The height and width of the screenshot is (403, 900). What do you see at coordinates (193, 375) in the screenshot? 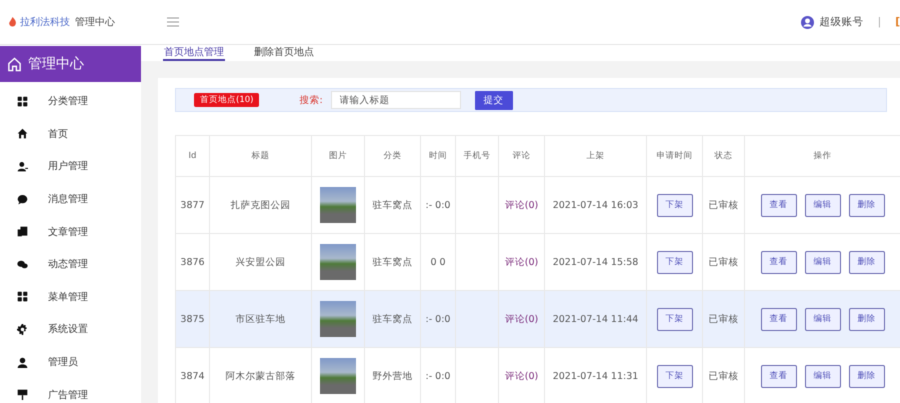
I see `table-cell: 3874` at bounding box center [193, 375].